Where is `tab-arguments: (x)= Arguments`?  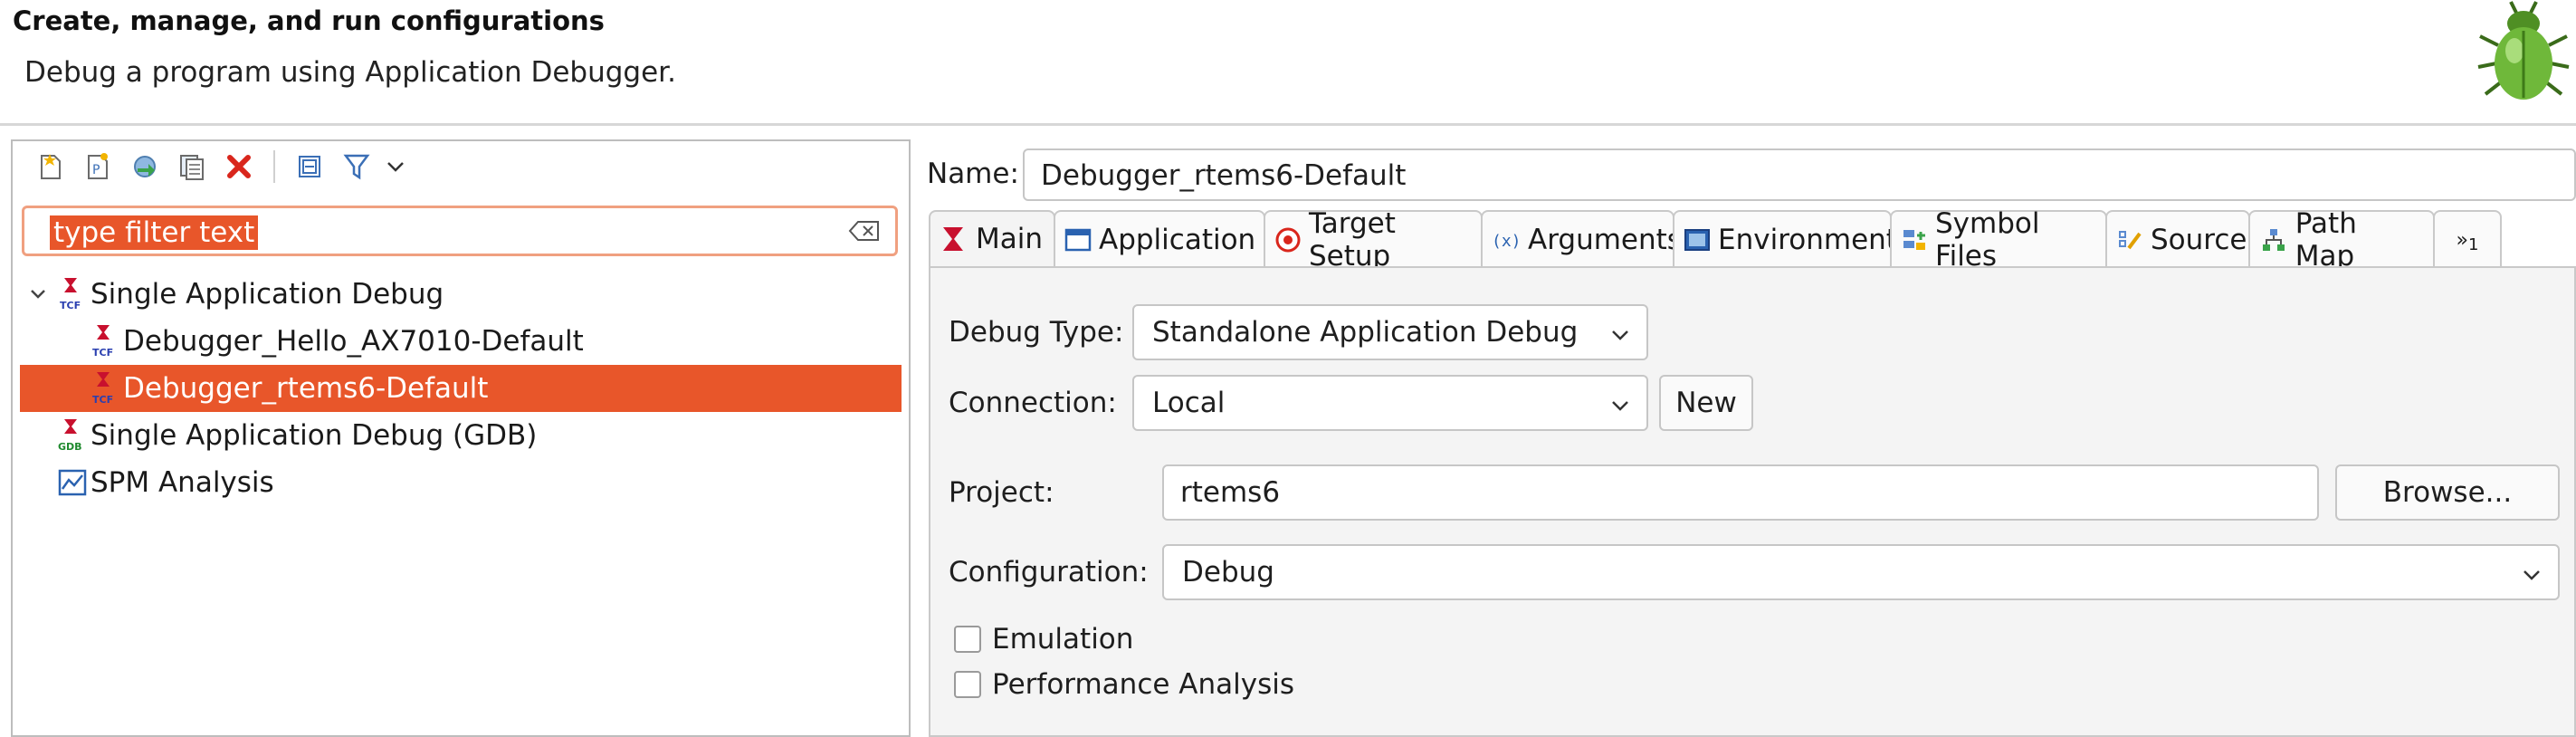 tab-arguments: (x)= Arguments is located at coordinates (1581, 239).